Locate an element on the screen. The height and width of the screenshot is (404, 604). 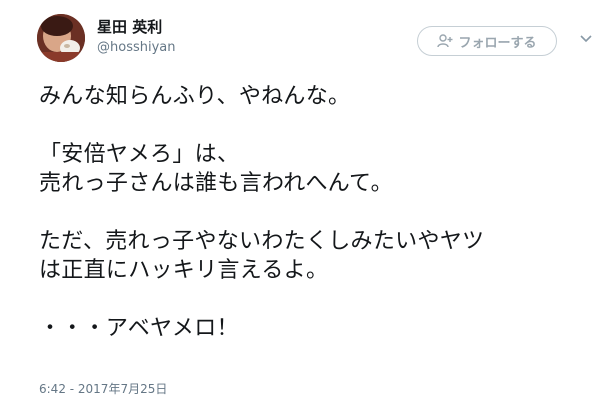
tweet-line: ・・・アベヤメロ！ is located at coordinates (139, 328).